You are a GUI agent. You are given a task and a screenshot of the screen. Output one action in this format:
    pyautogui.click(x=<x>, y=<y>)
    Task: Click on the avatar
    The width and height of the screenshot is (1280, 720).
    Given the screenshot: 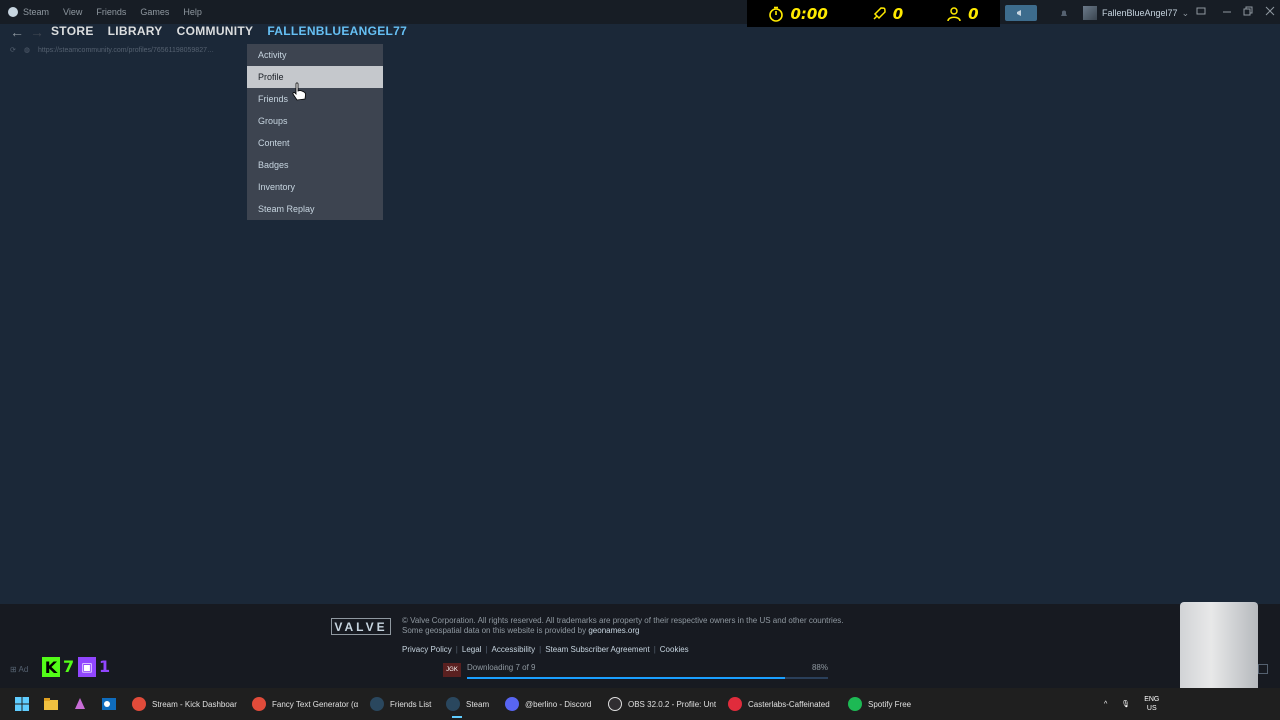 What is the action you would take?
    pyautogui.click(x=1090, y=13)
    